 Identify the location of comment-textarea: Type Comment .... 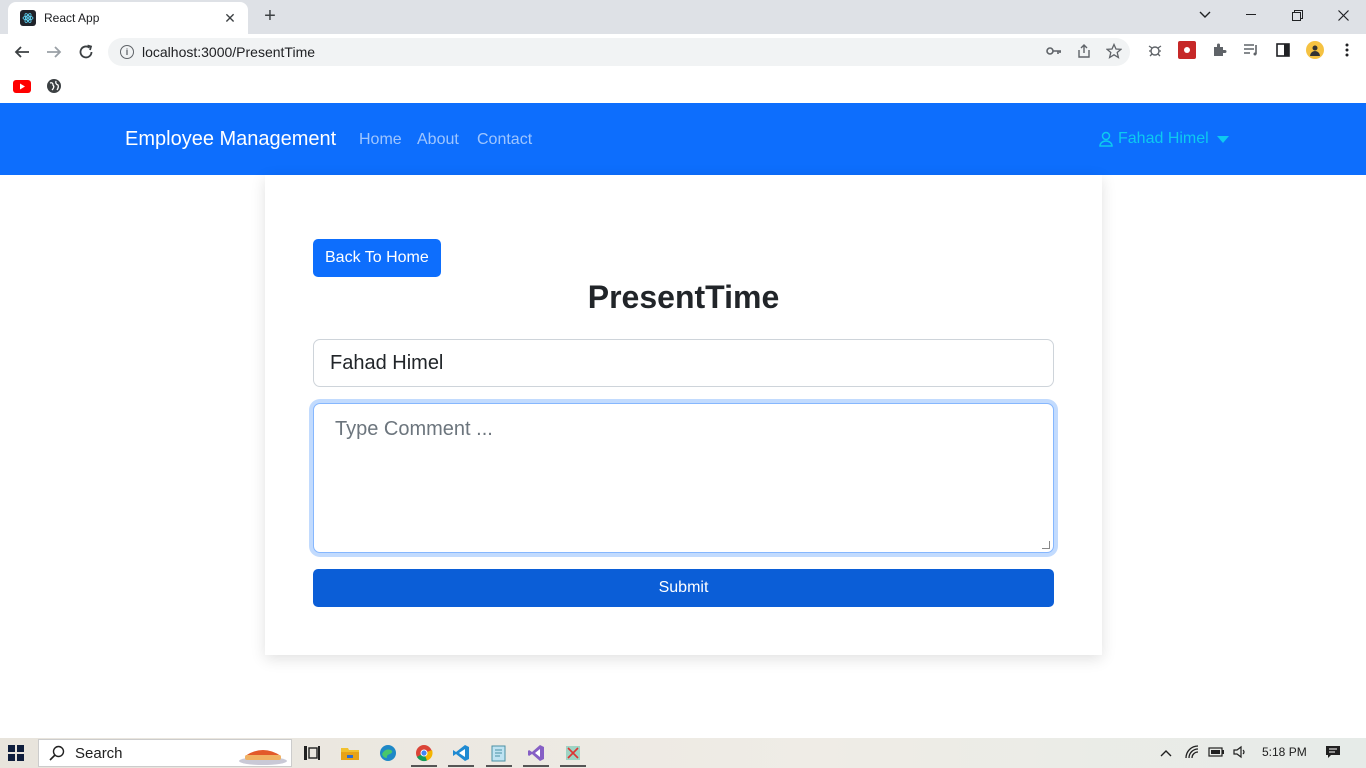
(683, 478).